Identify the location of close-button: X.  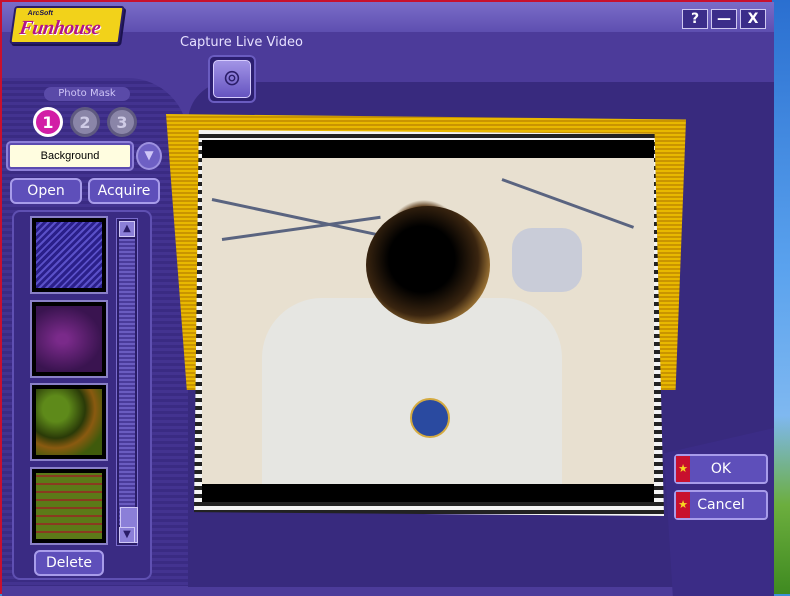
(753, 19).